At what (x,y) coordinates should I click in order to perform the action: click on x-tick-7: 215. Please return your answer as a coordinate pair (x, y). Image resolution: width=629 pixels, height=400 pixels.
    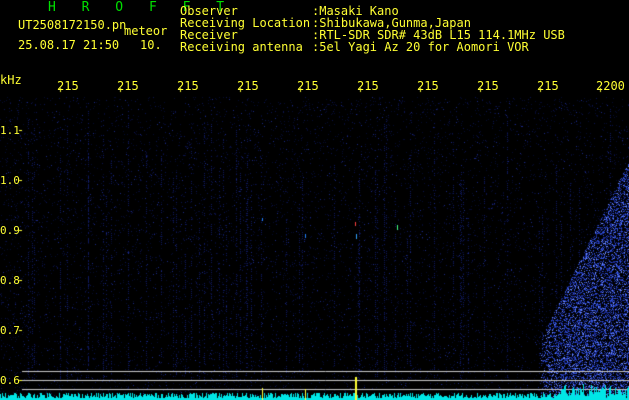
    Looking at the image, I should click on (428, 86).